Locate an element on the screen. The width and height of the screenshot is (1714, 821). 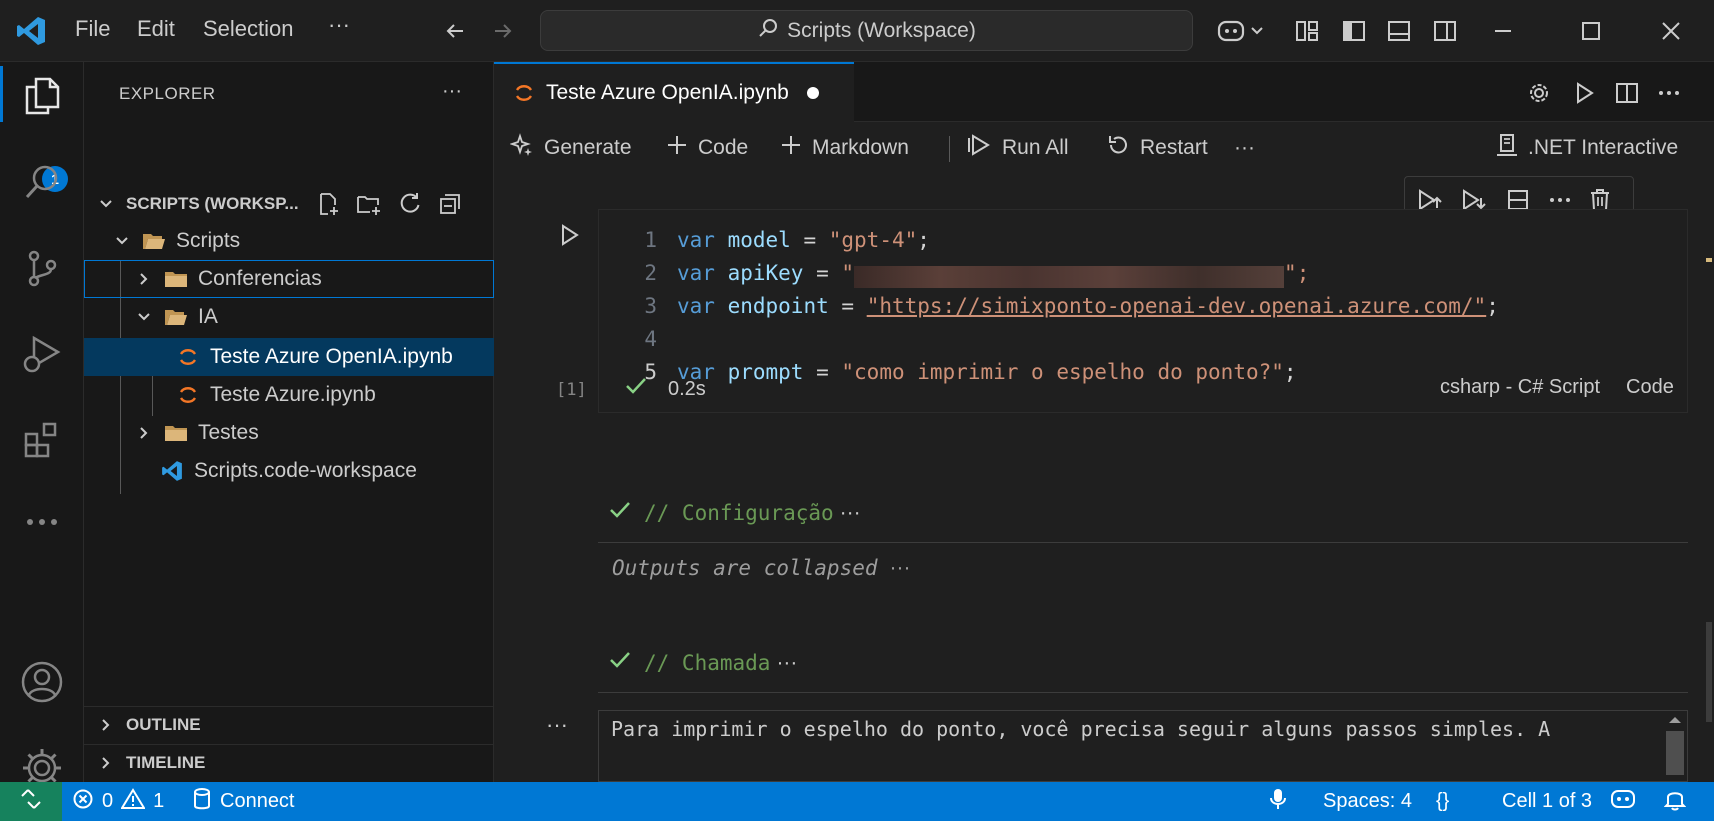
menu-edit: Edit is located at coordinates (156, 29).